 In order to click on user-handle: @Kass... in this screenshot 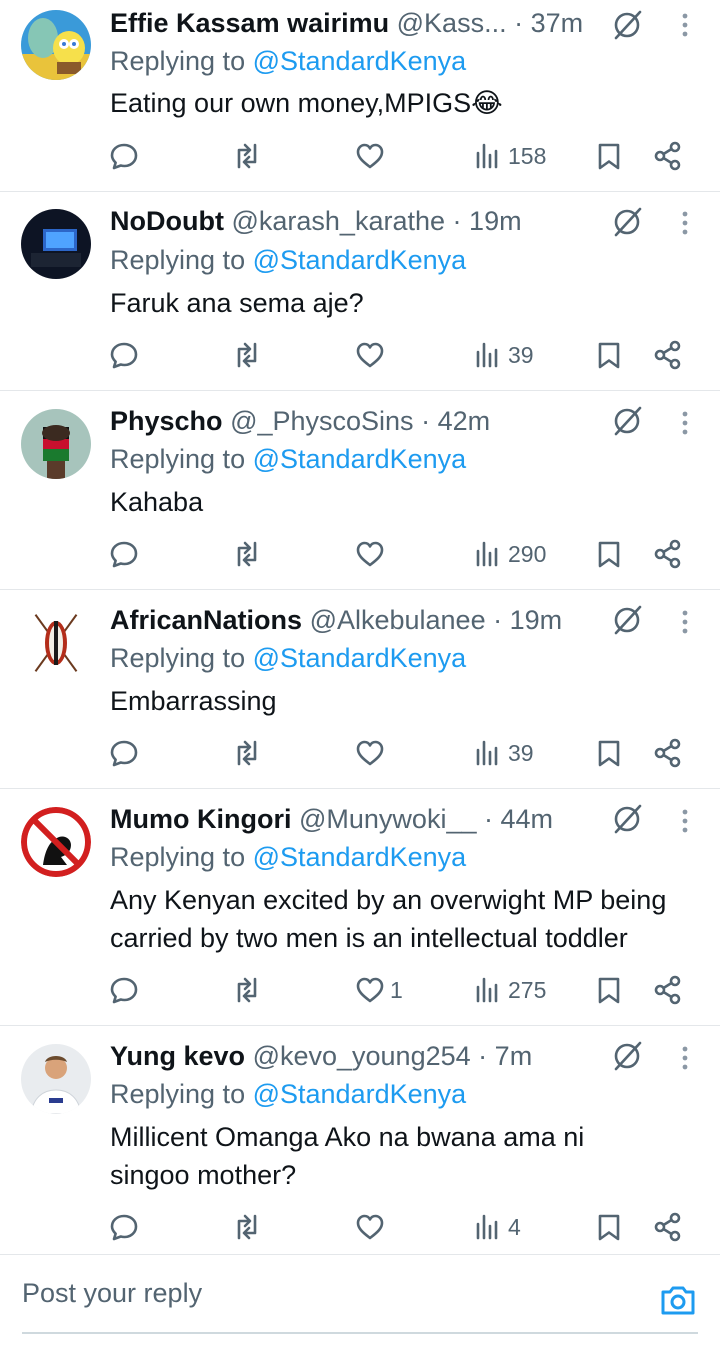, I will do `click(452, 23)`.